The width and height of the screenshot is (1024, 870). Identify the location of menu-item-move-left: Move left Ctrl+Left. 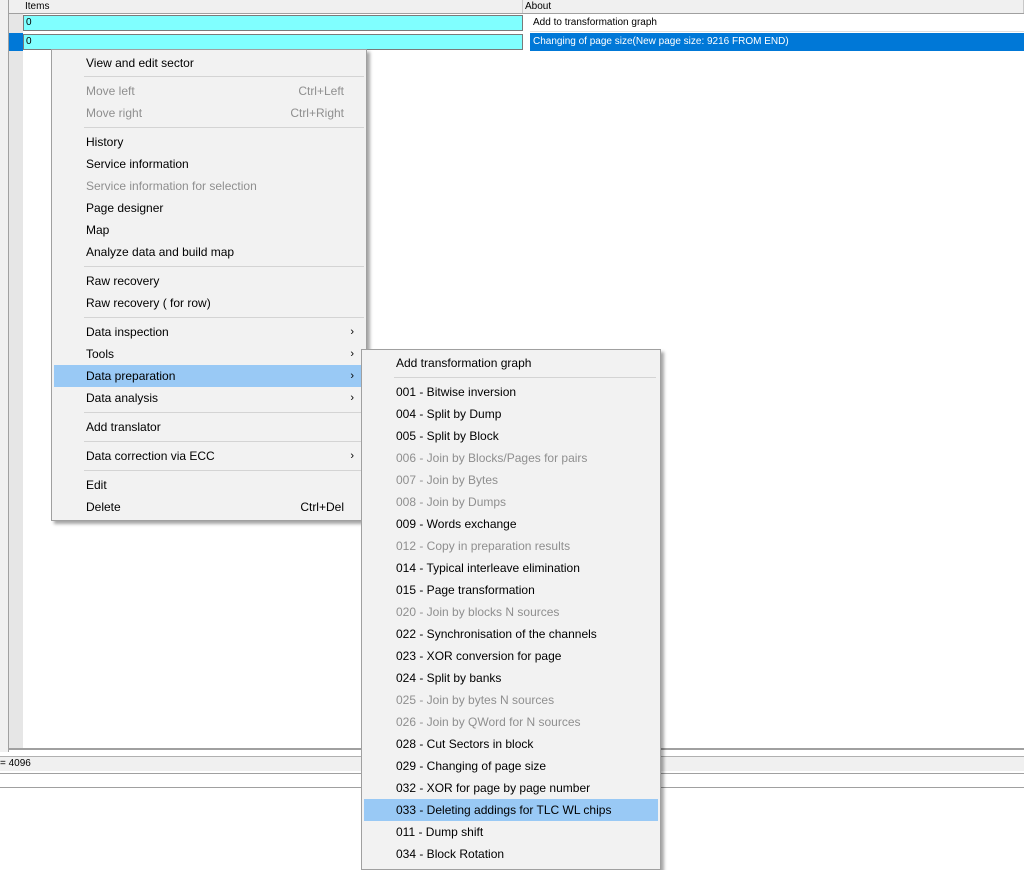
(209, 91).